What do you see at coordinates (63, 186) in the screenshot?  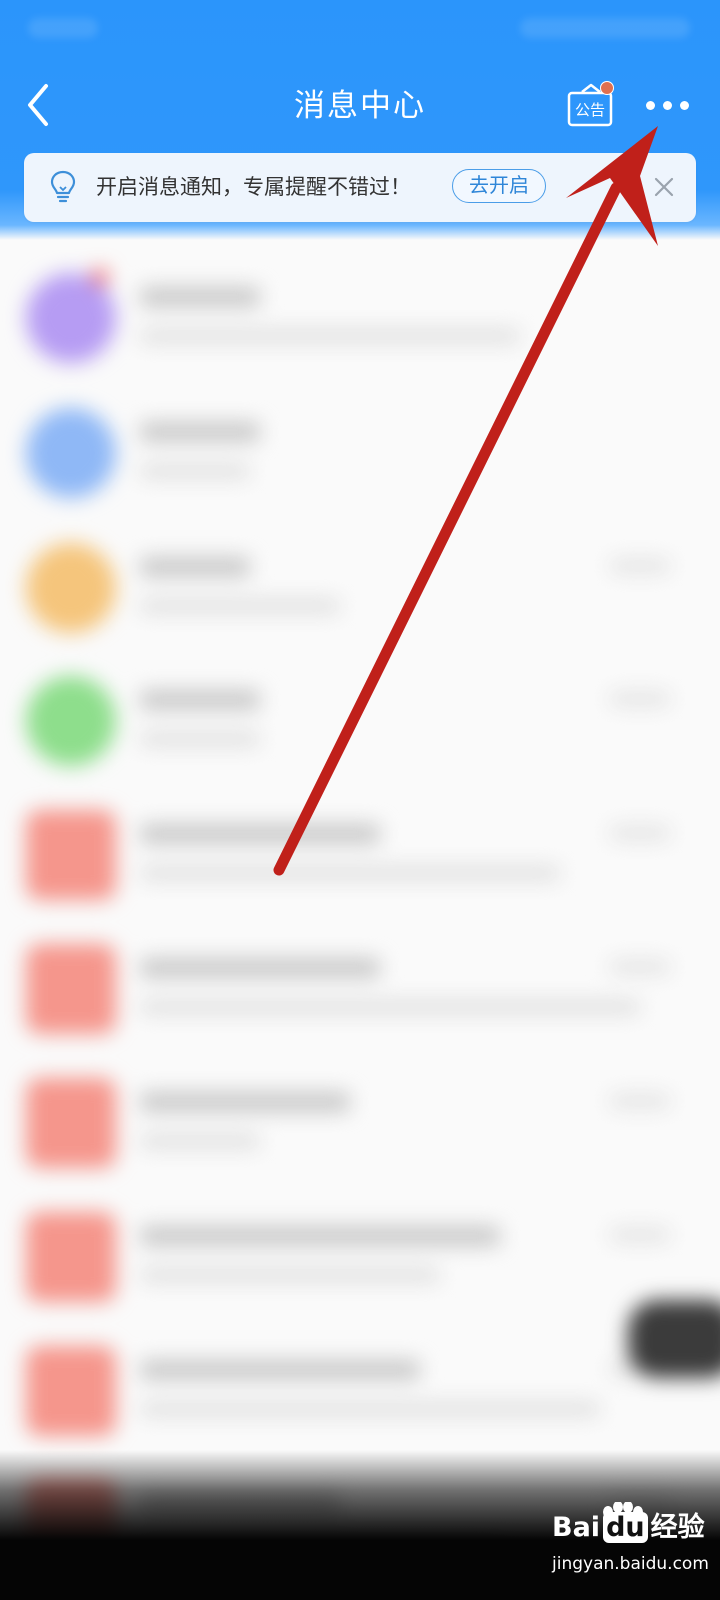 I see `lightbulb-icon` at bounding box center [63, 186].